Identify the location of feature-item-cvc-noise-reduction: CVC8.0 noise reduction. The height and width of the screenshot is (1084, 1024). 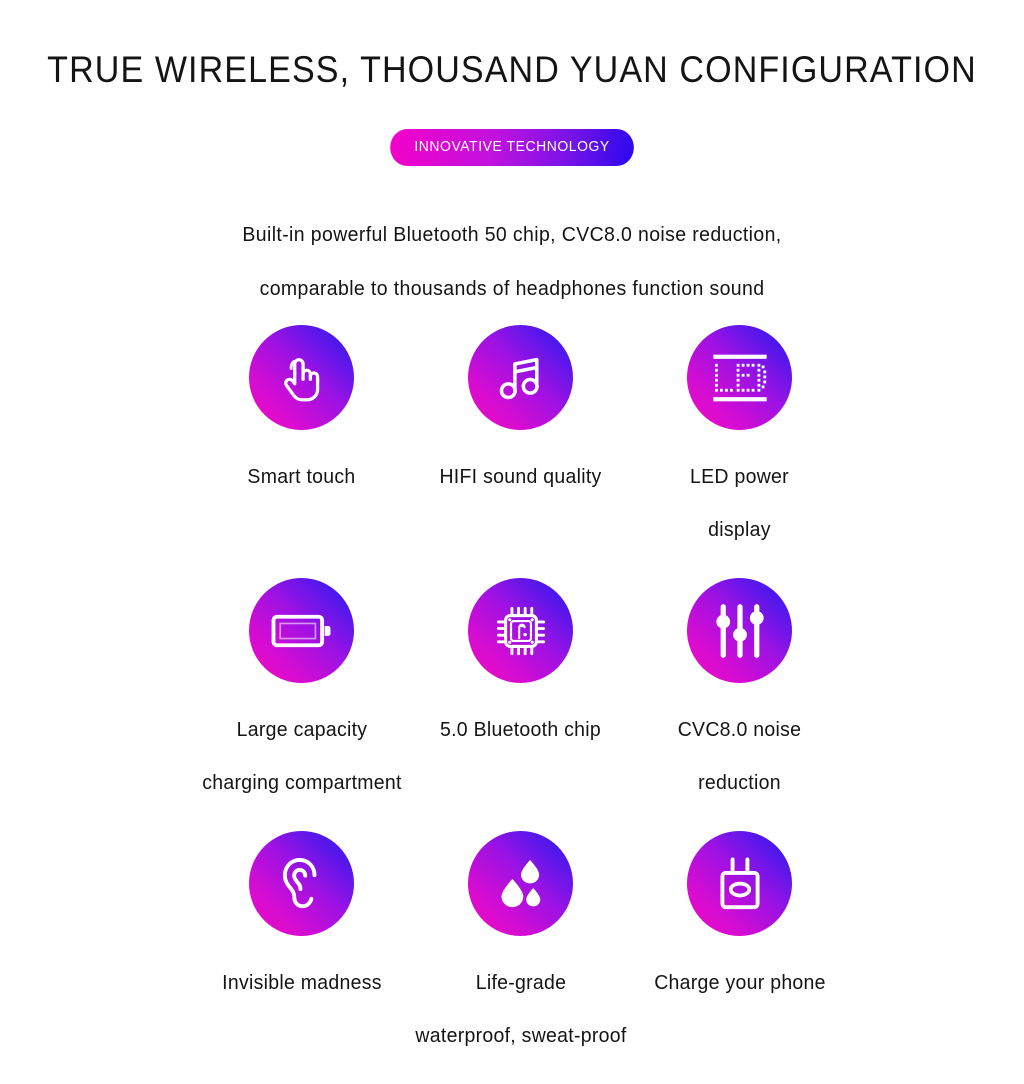
(739, 693).